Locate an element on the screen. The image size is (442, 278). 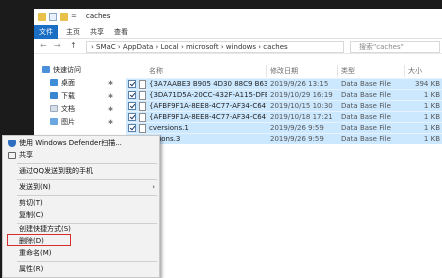
menu-item-label: 属性(R) is located at coordinates (31, 269).